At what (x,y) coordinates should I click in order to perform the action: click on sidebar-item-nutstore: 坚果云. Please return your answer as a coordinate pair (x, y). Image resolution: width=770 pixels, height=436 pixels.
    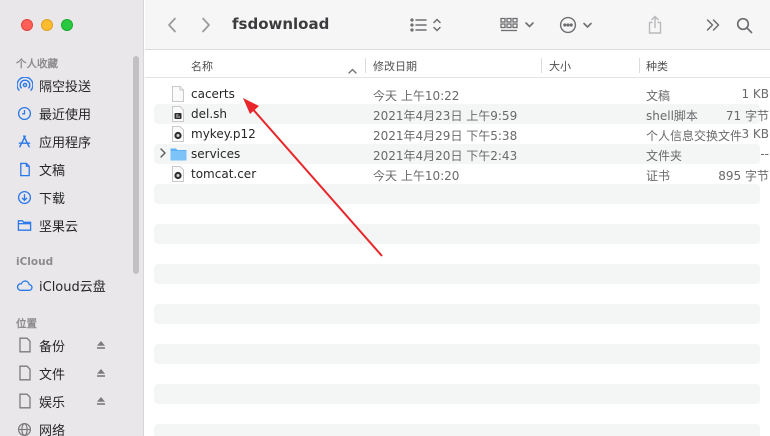
    Looking at the image, I should click on (75, 225).